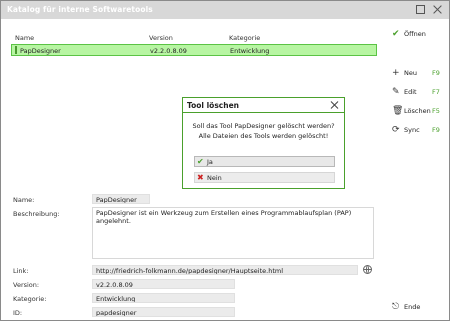 The width and height of the screenshot is (450, 321). What do you see at coordinates (436, 130) in the screenshot?
I see `sync-shortcut: F9` at bounding box center [436, 130].